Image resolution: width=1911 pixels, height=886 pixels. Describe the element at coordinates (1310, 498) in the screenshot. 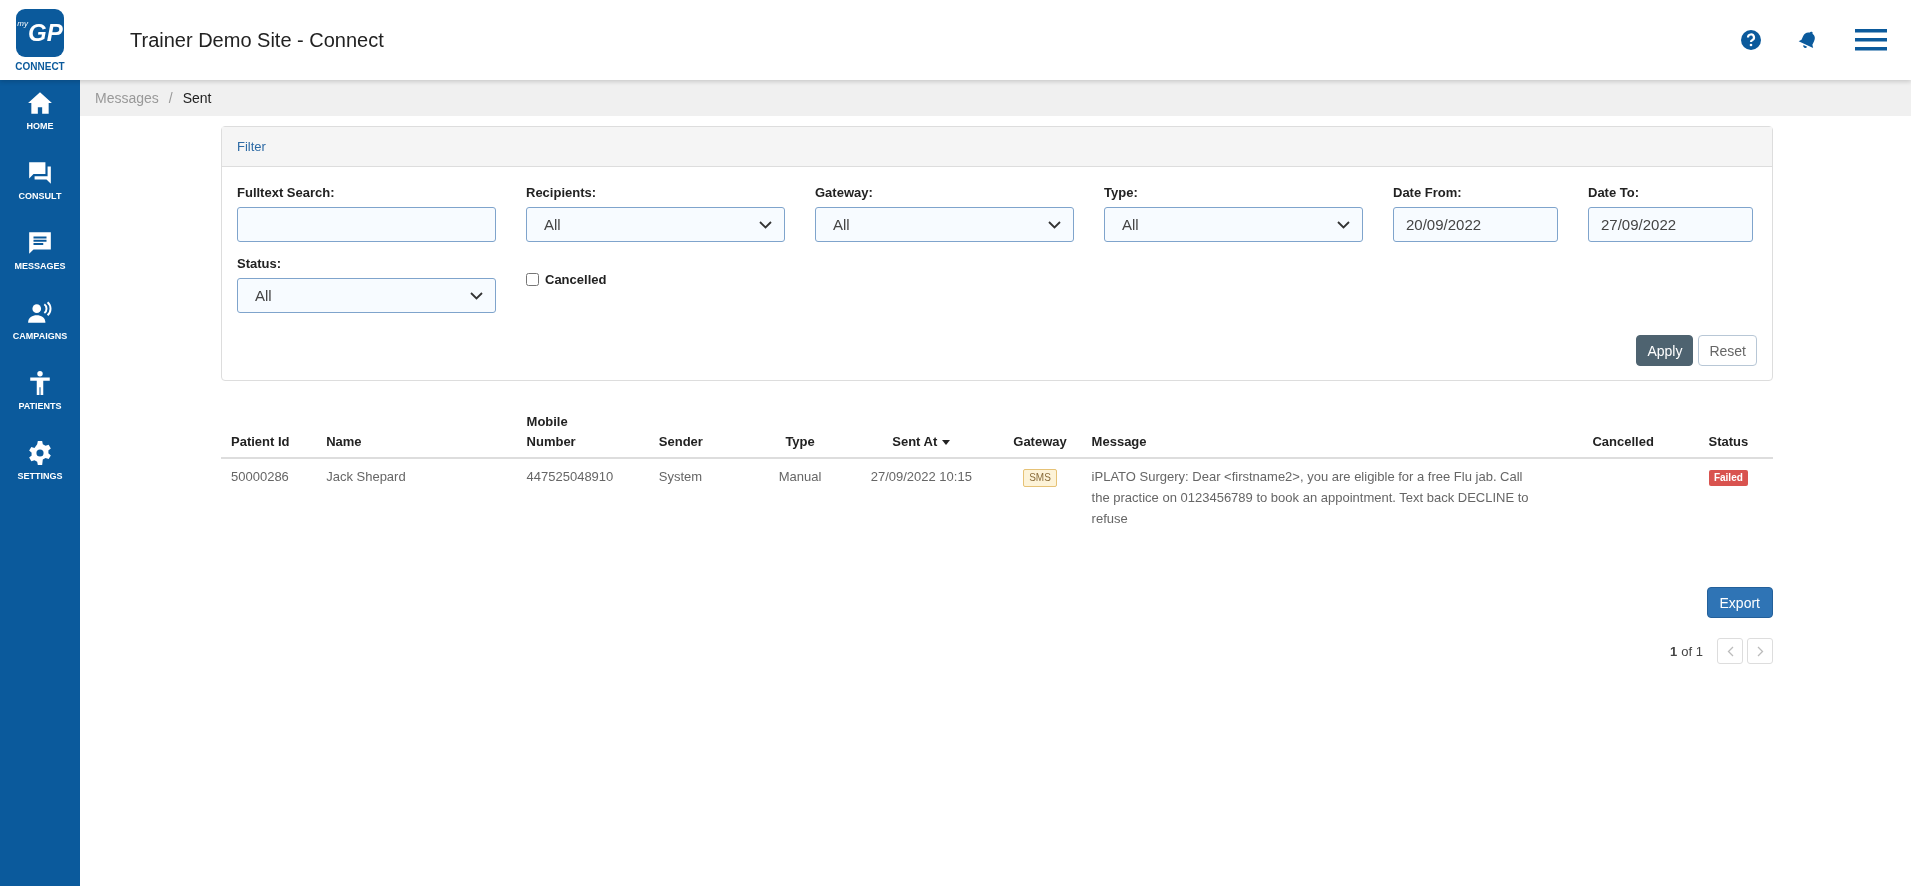

I see `table-cell-text: iPLATO Surgery: Dear <firstname2>, you are eligible for a free Flu jab. Call the practice on 0123456789 to book an appointment. Text back DECLINE to refuse` at that location.